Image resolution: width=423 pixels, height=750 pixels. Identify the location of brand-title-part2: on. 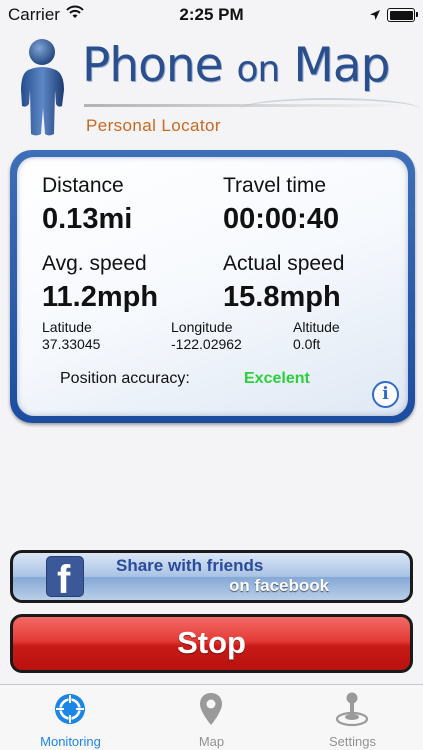
(258, 69).